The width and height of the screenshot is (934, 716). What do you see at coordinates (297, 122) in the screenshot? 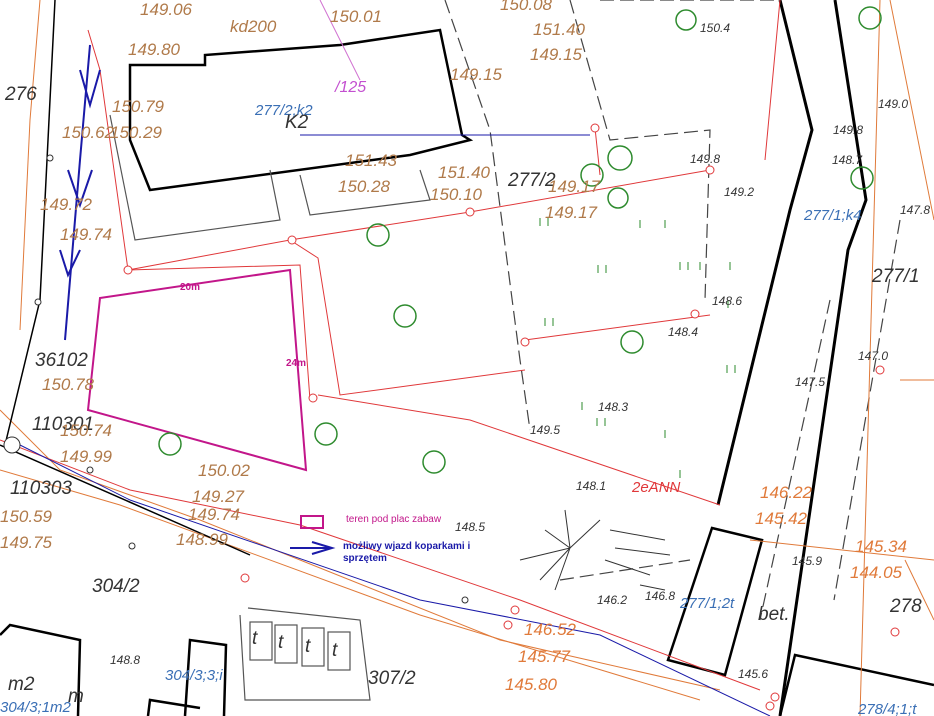
I see `building-code-label: K2` at bounding box center [297, 122].